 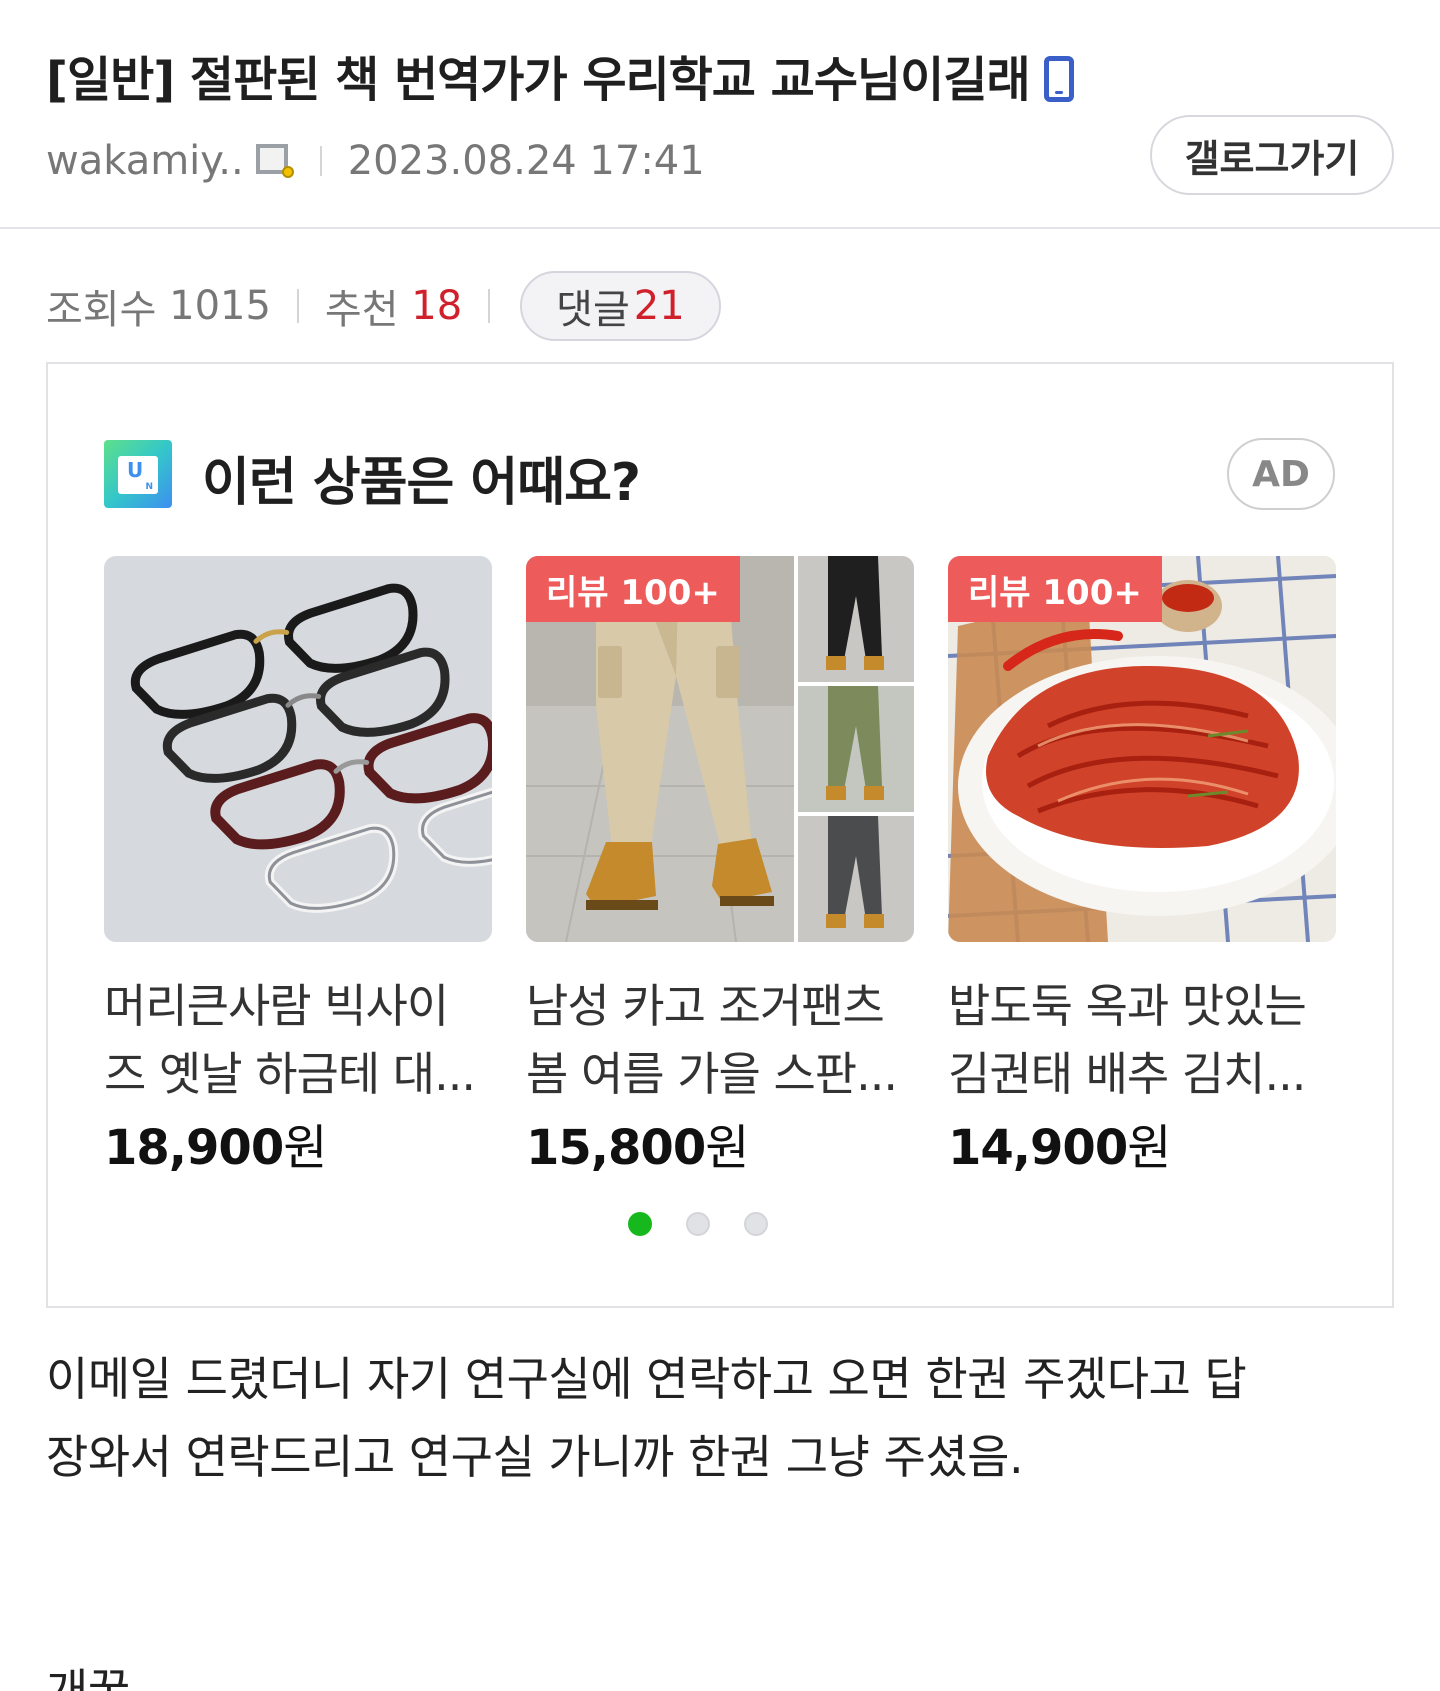 I want to click on product-price: 15,800원, so click(x=720, y=1143).